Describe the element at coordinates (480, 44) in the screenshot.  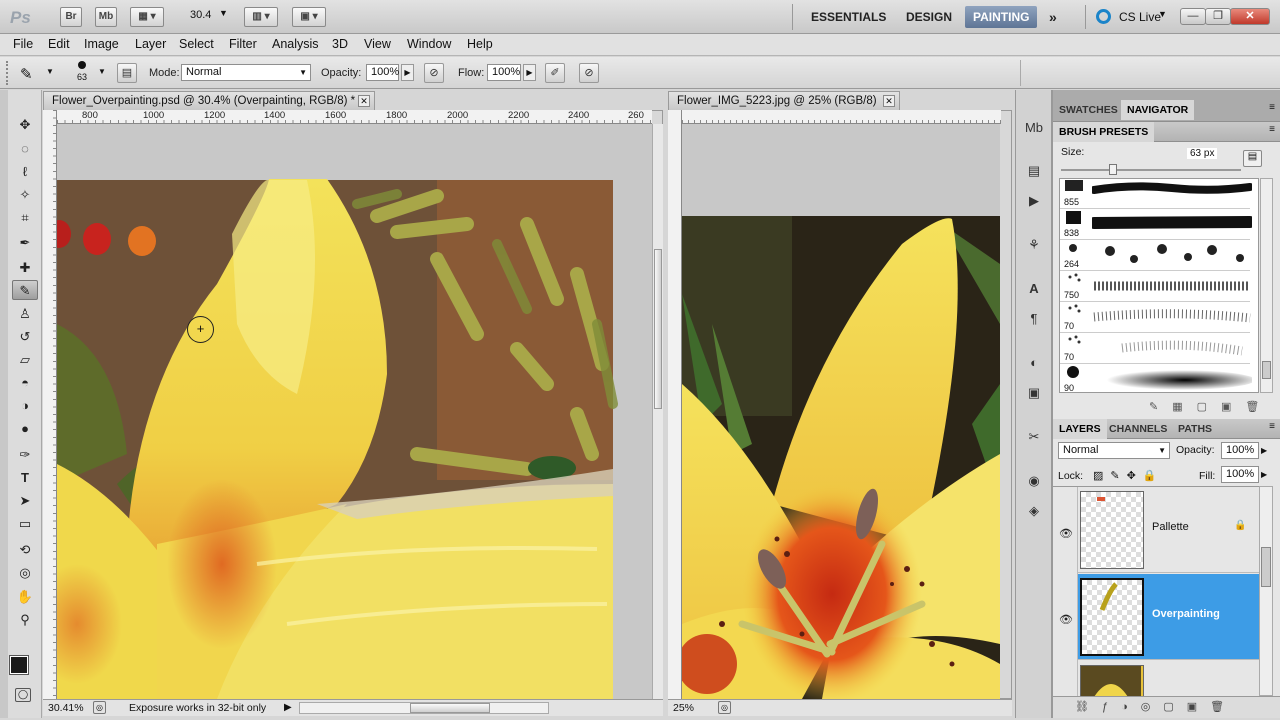
I see `menu-help: Help` at that location.